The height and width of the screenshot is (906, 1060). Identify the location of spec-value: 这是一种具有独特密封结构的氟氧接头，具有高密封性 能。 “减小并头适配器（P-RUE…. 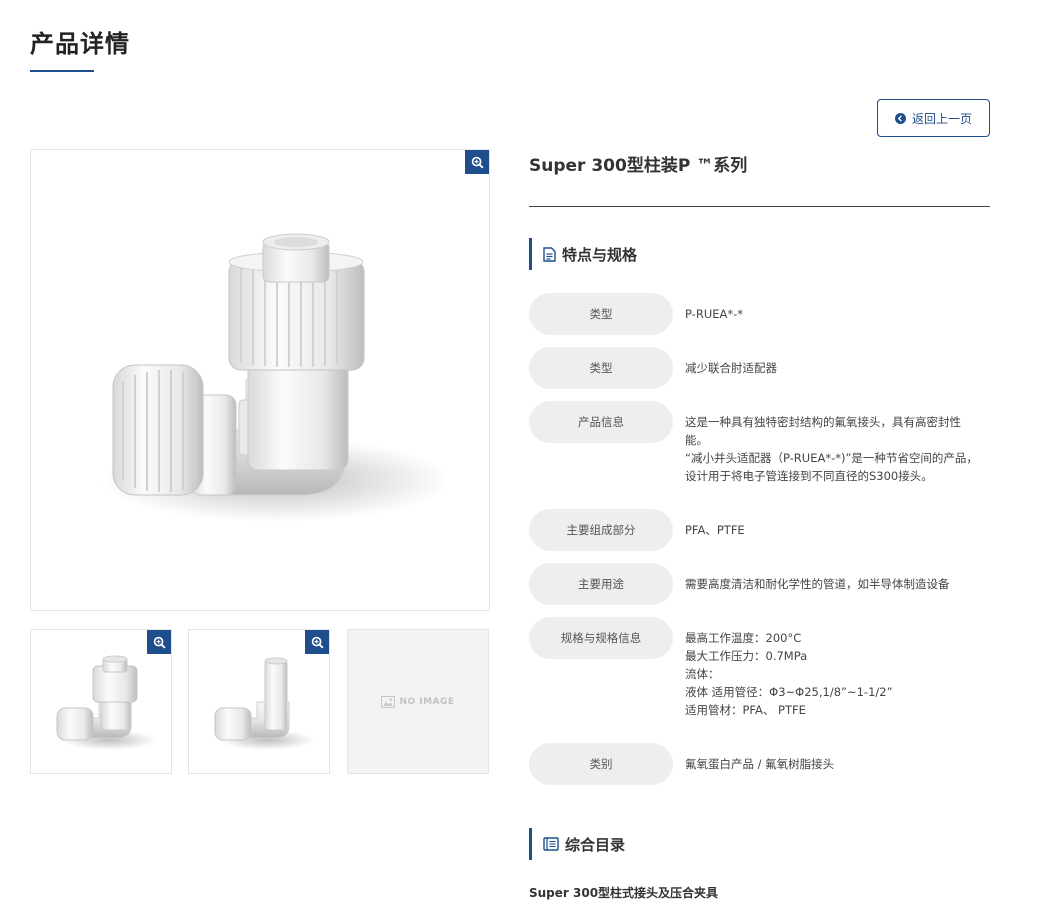
(835, 449).